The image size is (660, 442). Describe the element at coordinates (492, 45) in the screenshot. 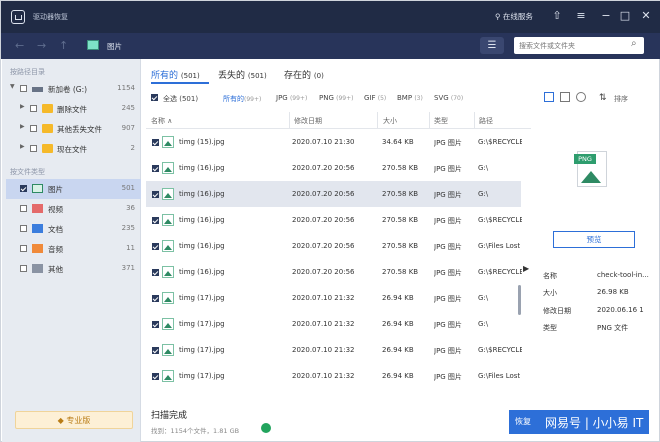

I see `view-menu-button: ☰` at that location.